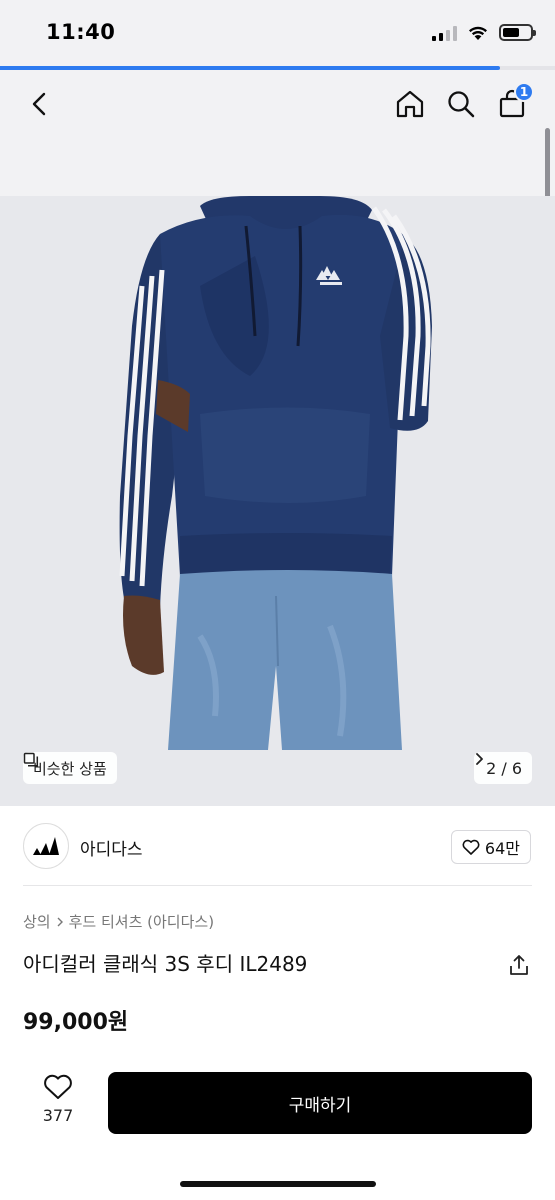 The image size is (555, 1200). What do you see at coordinates (58, 1104) in the screenshot?
I see `wishlist-button: 377` at bounding box center [58, 1104].